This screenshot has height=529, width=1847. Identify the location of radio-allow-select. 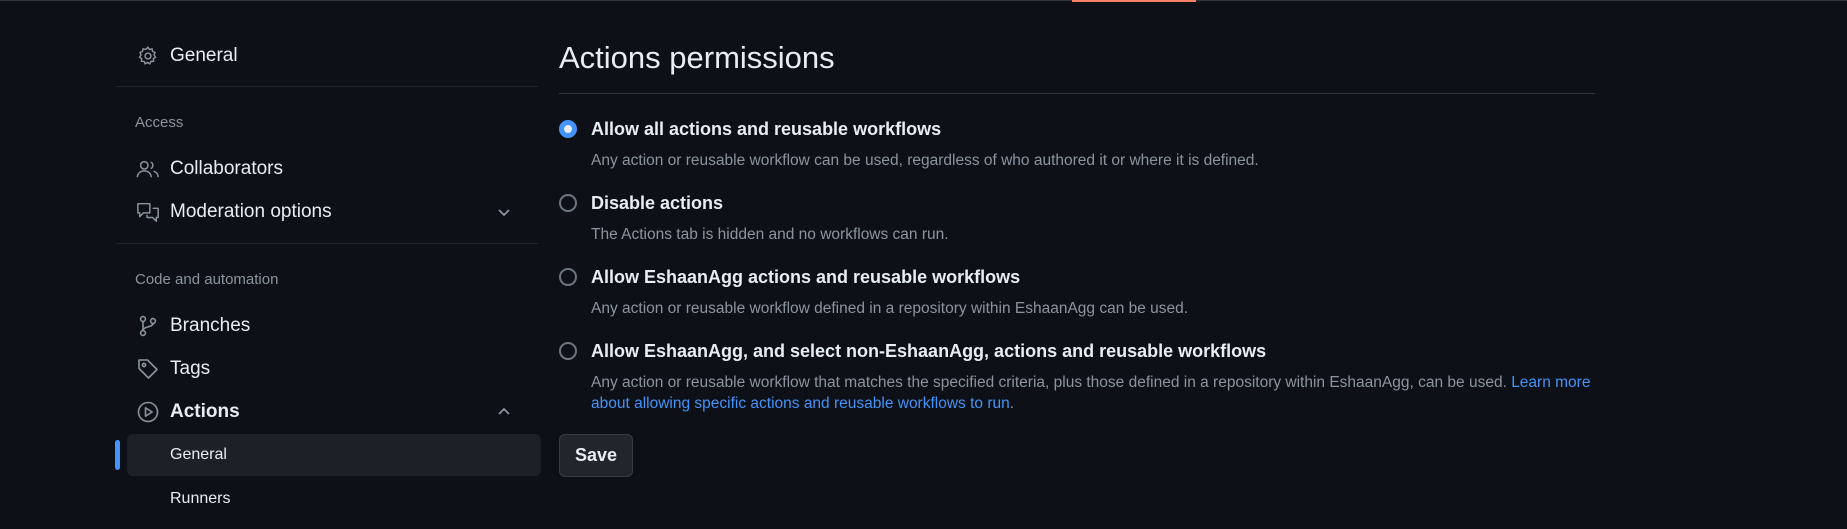
(568, 351).